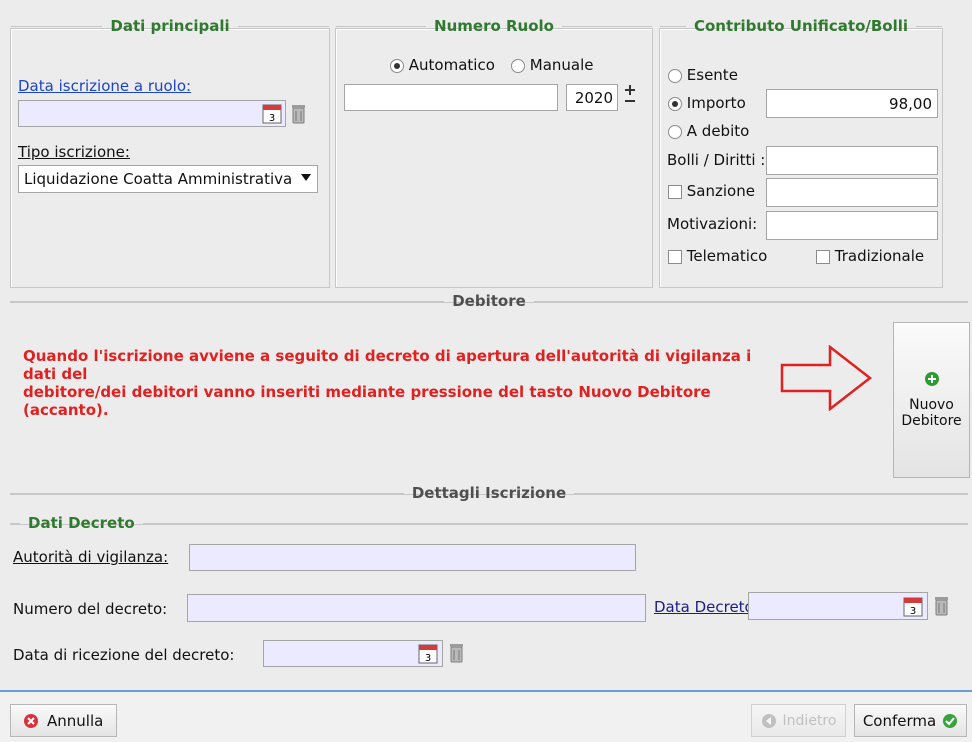 The image size is (972, 742). I want to click on radio-automatico: Automatico, so click(442, 65).